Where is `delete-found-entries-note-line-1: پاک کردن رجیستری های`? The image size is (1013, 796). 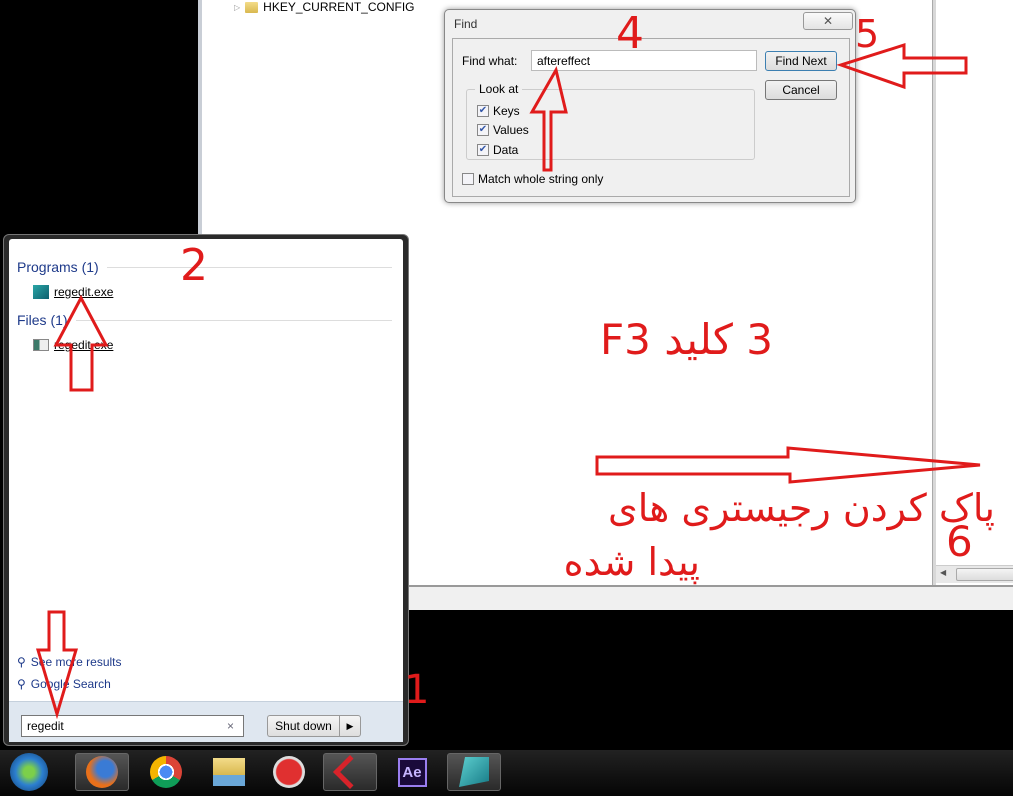 delete-found-entries-note-line-1: پاک کردن رجیستری های is located at coordinates (801, 508).